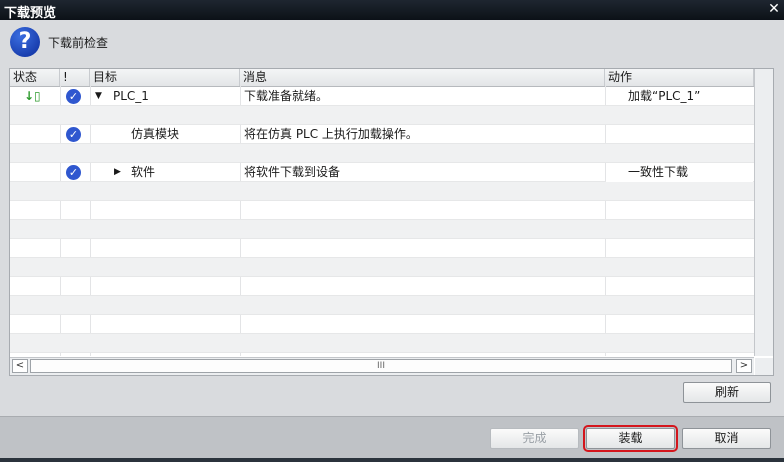 The image size is (784, 462). I want to click on window-border, so click(392, 460).